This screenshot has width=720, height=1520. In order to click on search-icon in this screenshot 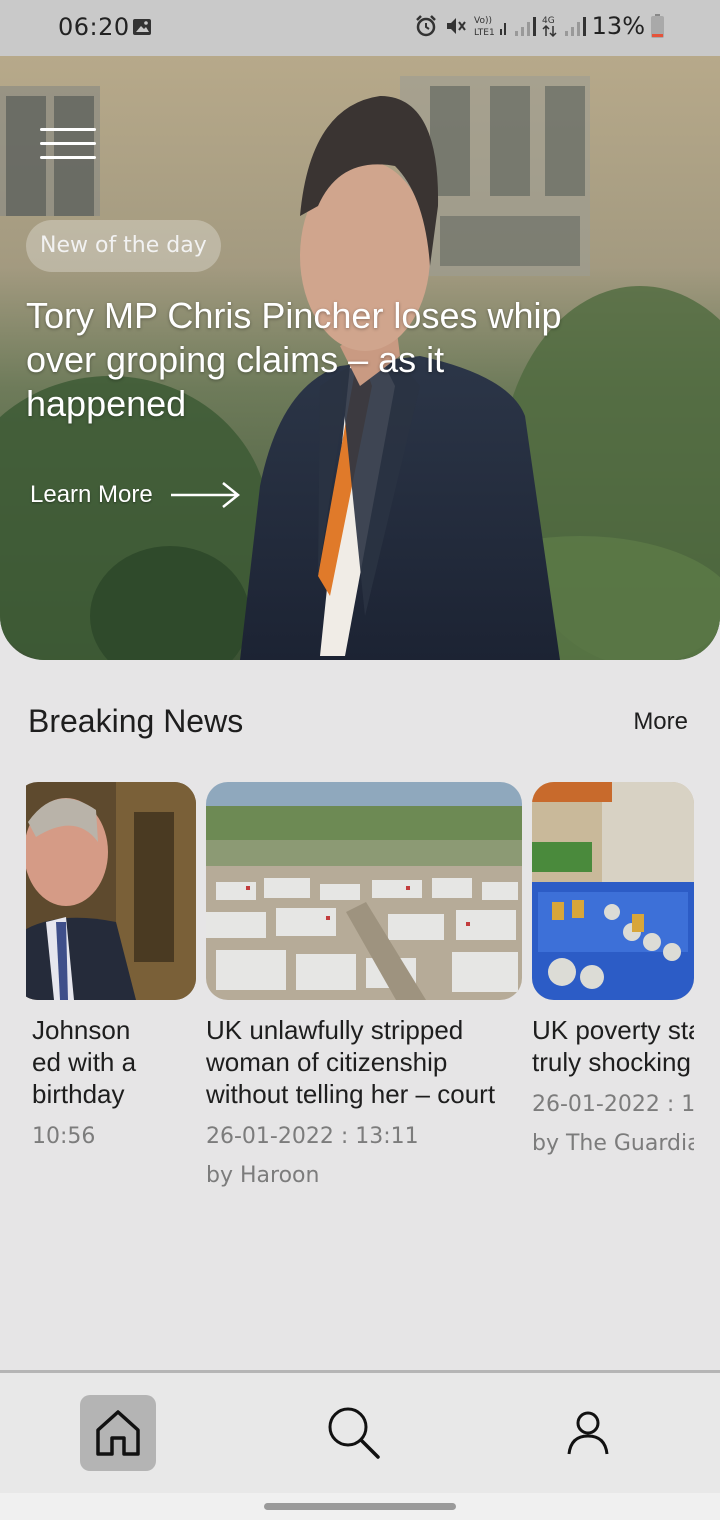, I will do `click(354, 1433)`.